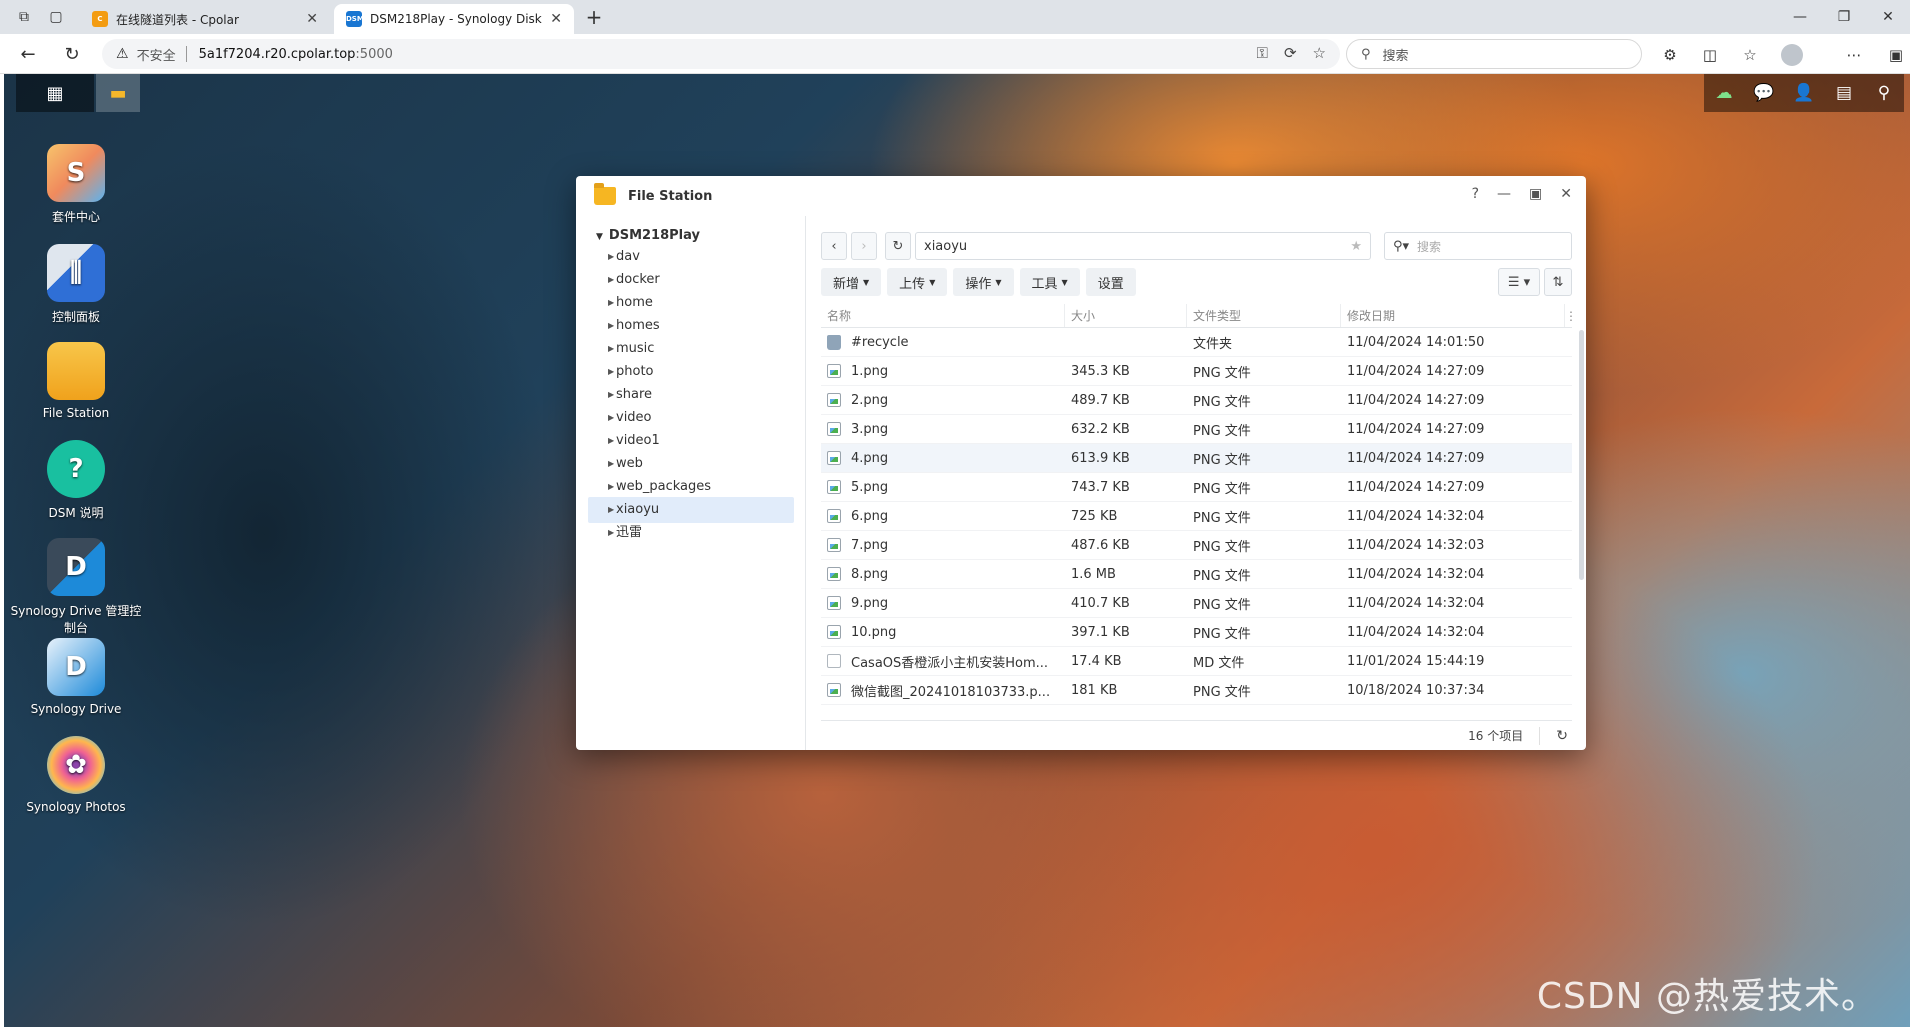  Describe the element at coordinates (1290, 53) in the screenshot. I see `translate-icon: ⟳` at that location.